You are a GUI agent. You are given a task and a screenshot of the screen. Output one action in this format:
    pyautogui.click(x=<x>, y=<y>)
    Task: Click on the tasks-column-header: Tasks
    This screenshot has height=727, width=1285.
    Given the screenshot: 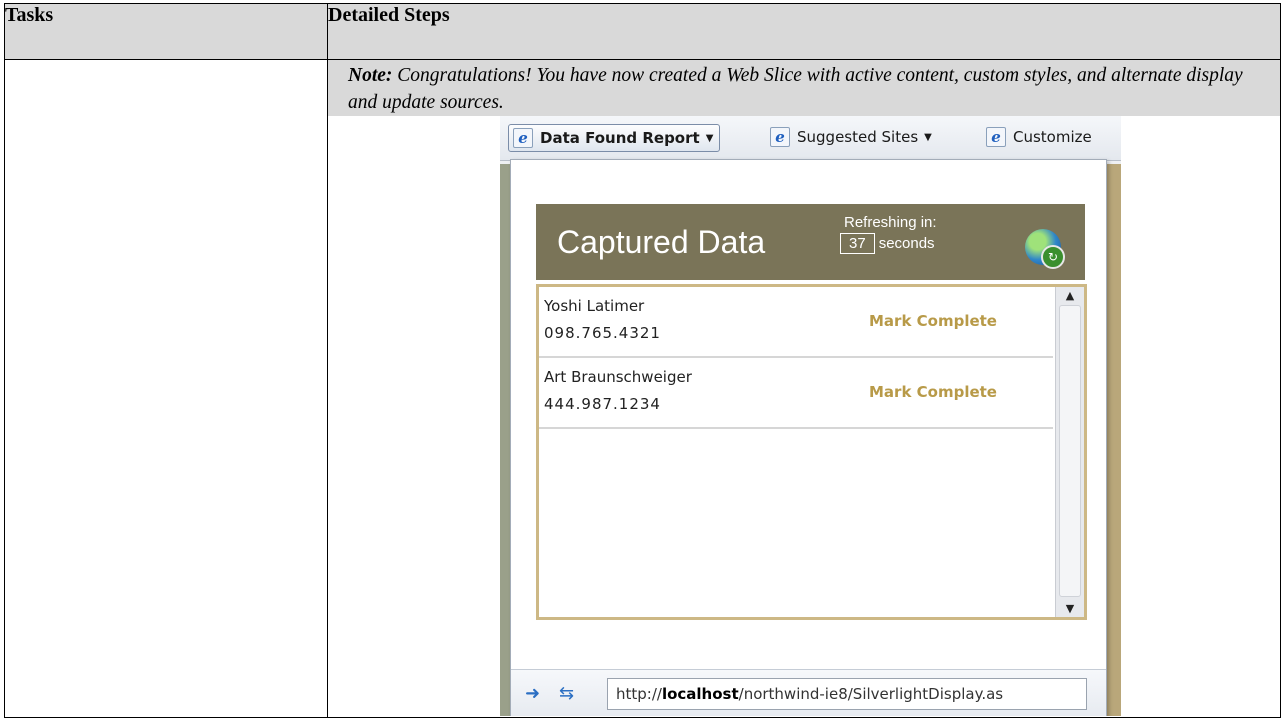 What is the action you would take?
    pyautogui.click(x=166, y=31)
    